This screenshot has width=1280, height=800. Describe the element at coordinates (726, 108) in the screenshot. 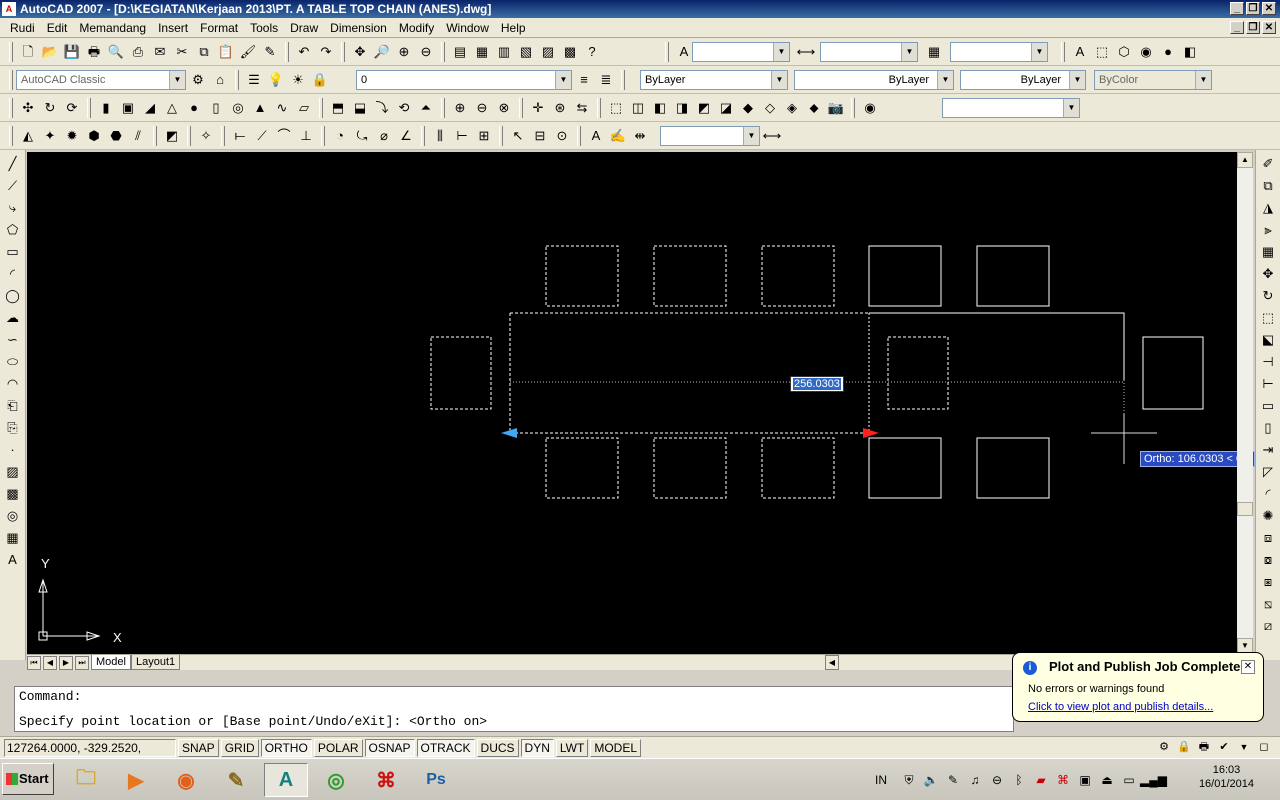

I see `view-back-icon: ◪` at that location.